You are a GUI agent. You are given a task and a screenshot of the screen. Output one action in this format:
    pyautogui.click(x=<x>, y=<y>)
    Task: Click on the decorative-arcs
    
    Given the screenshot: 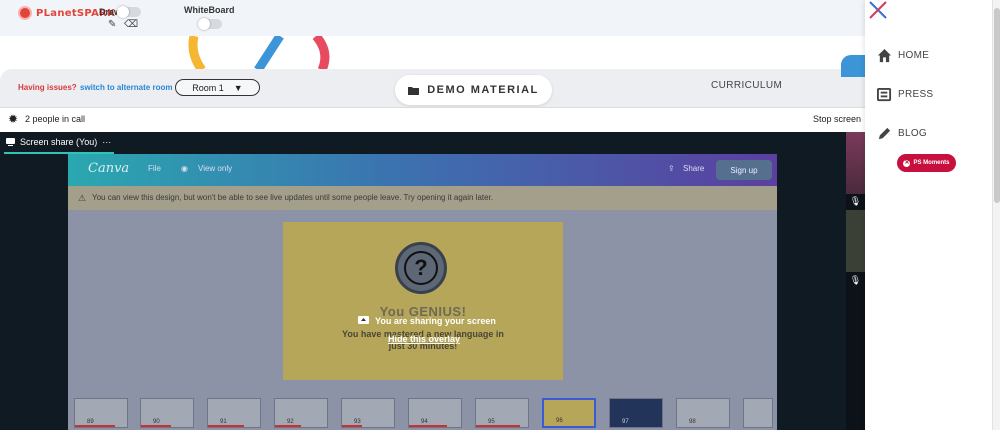 What is the action you would take?
    pyautogui.click(x=259, y=53)
    